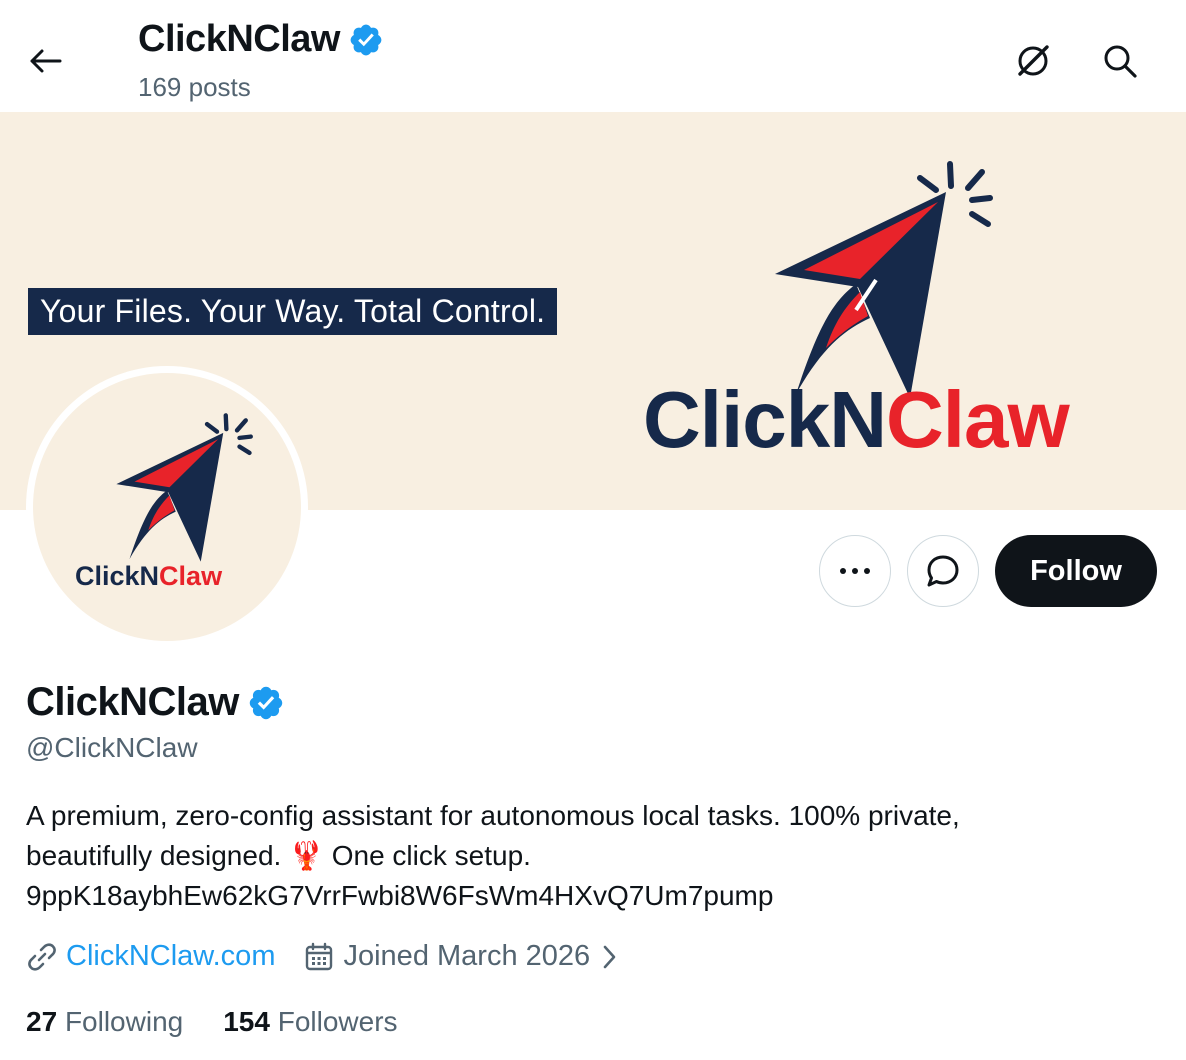  I want to click on banner-wordmark-right: Claw, so click(977, 419).